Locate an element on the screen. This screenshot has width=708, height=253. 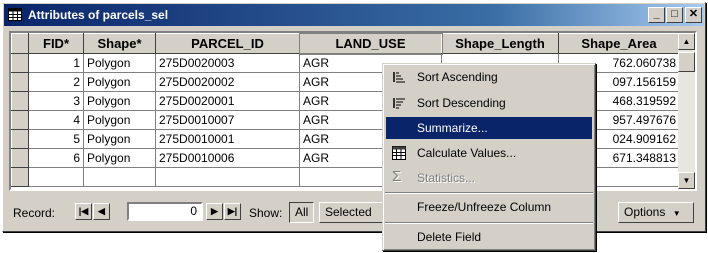
column-header-parcel-id: PARCEL_ID is located at coordinates (227, 43).